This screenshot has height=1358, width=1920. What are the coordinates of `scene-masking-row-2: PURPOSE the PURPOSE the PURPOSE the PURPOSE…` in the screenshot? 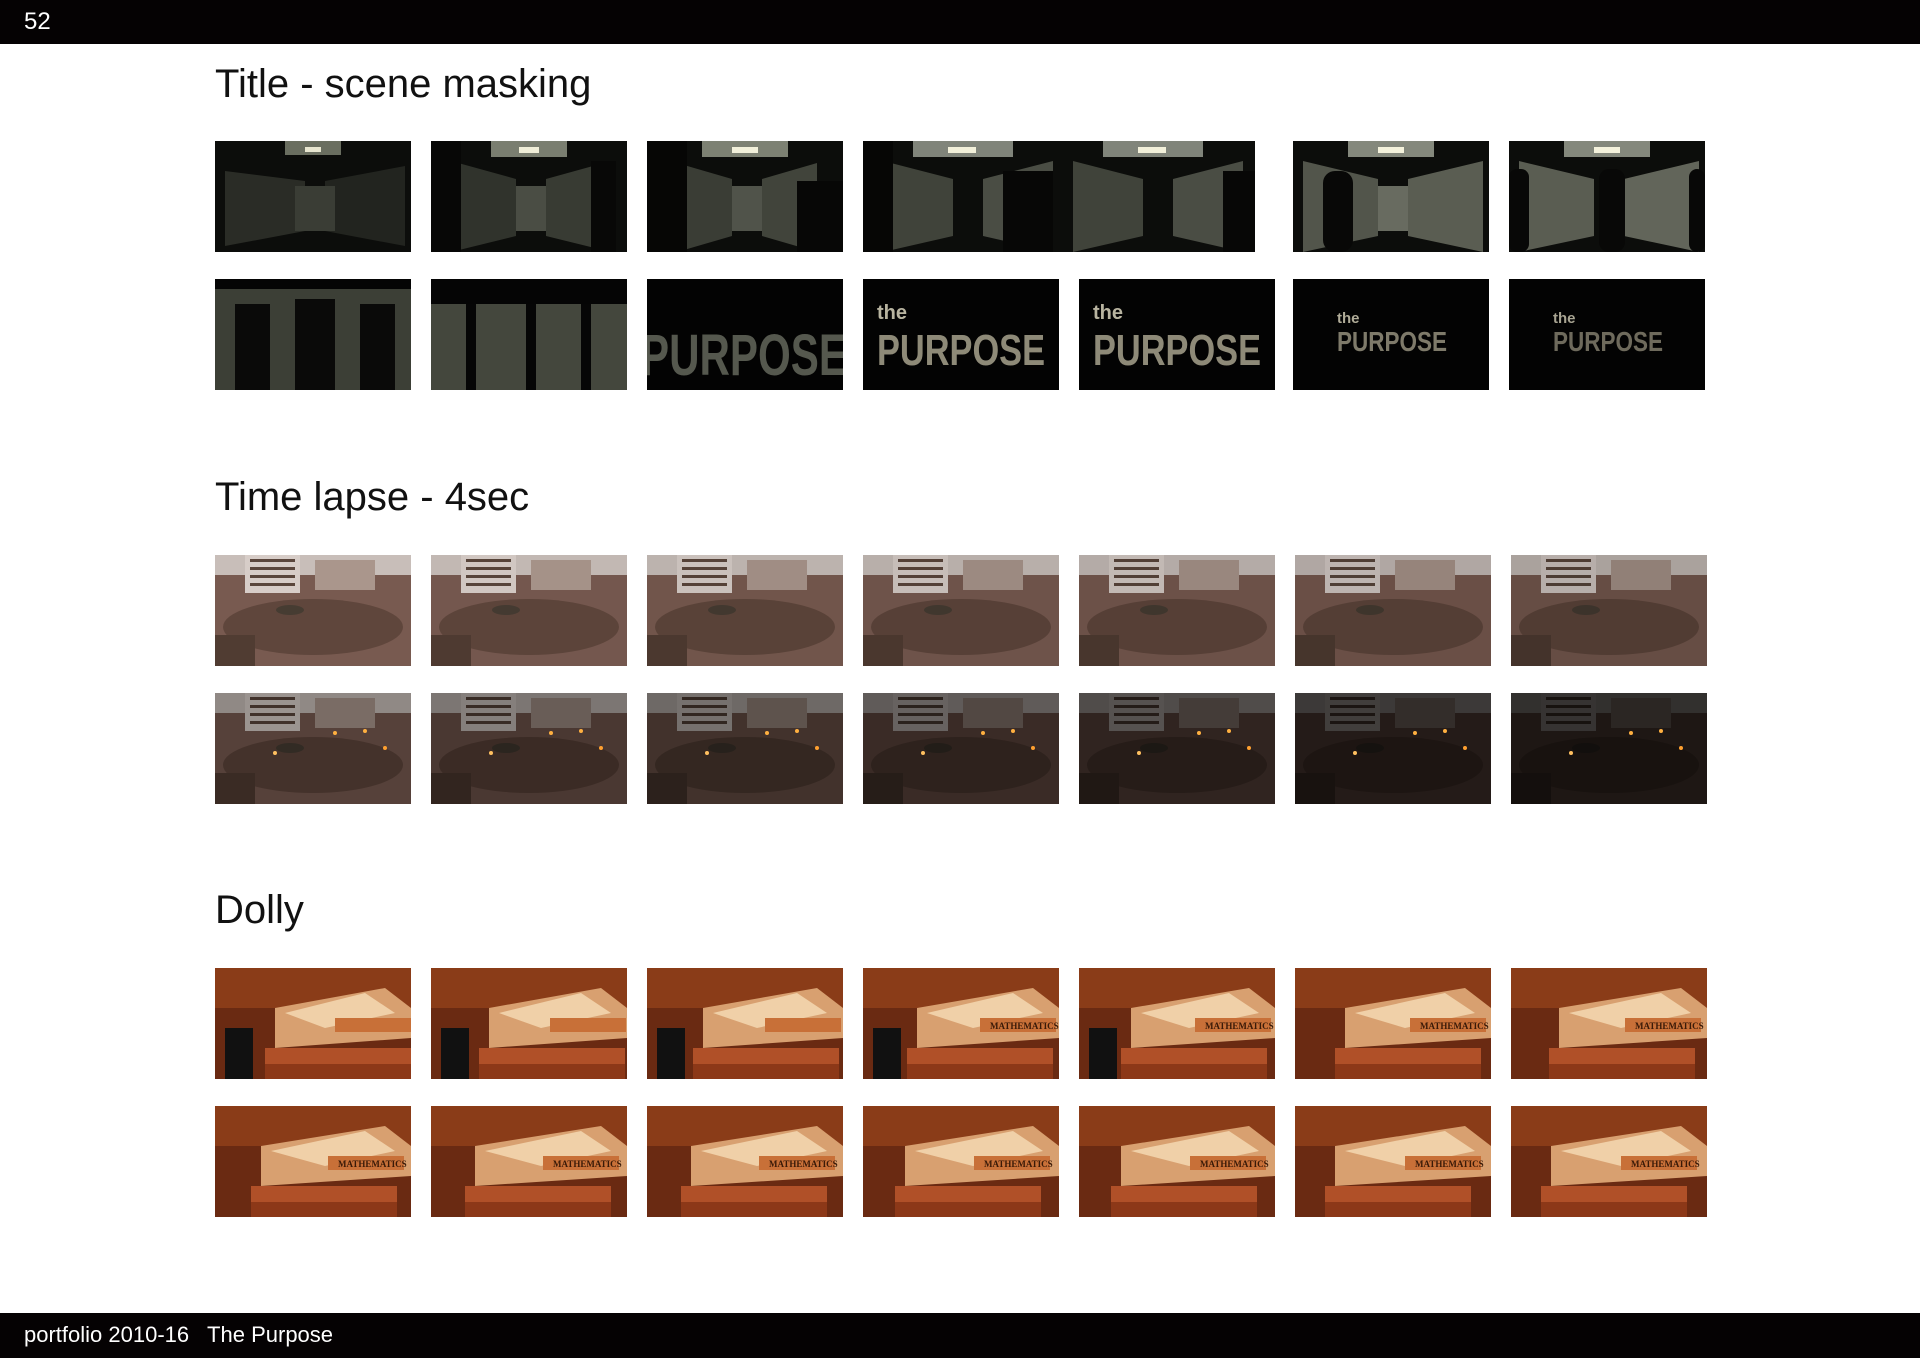 It's located at (960, 334).